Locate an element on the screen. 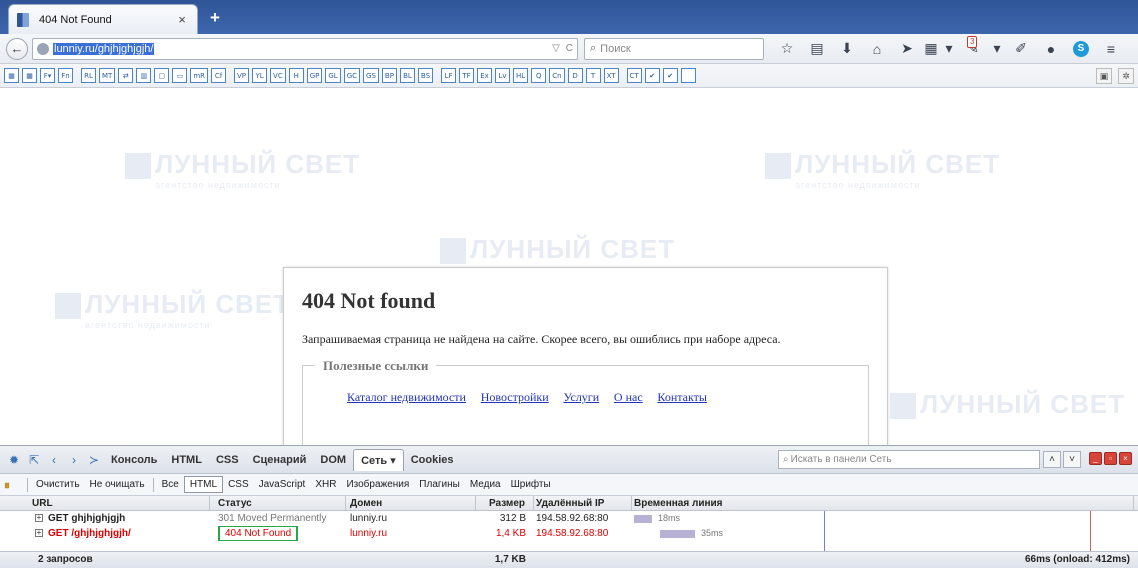  filter-plugins: Плагины is located at coordinates (439, 484).